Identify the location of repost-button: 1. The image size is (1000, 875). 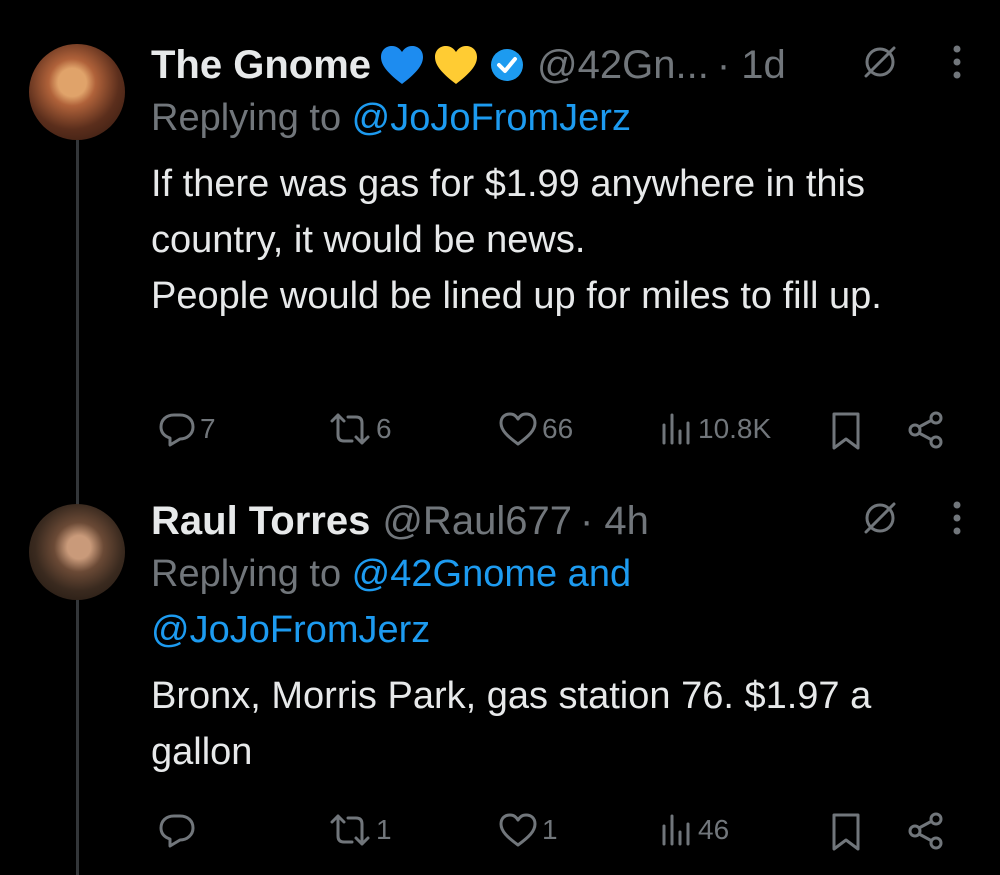
(360, 830).